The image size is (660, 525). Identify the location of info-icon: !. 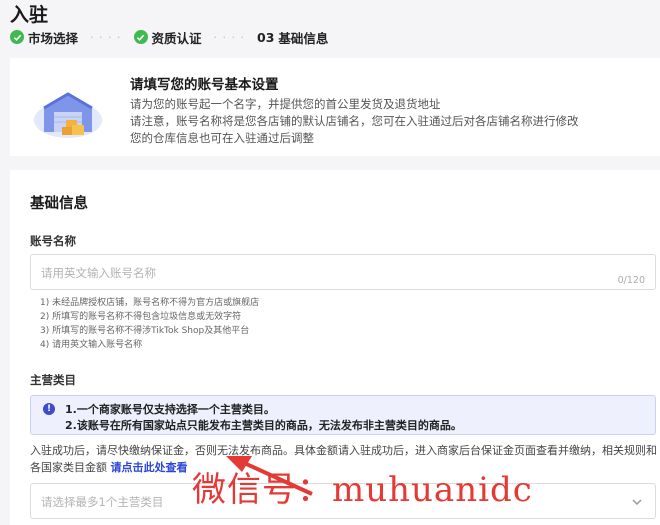
(49, 409).